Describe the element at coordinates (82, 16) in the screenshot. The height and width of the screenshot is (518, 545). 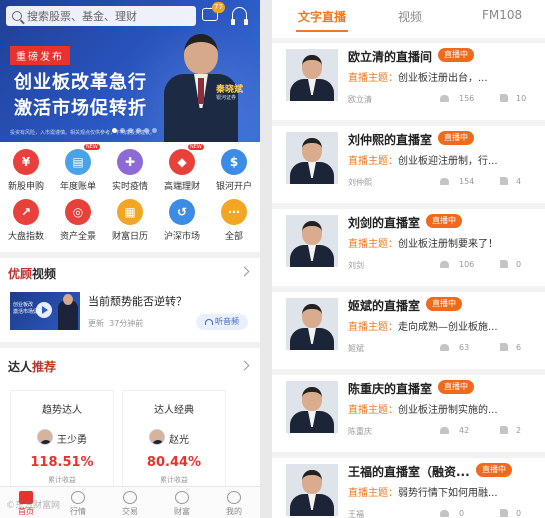
I see `search-placeholder: 搜索股票、基金、理财` at that location.